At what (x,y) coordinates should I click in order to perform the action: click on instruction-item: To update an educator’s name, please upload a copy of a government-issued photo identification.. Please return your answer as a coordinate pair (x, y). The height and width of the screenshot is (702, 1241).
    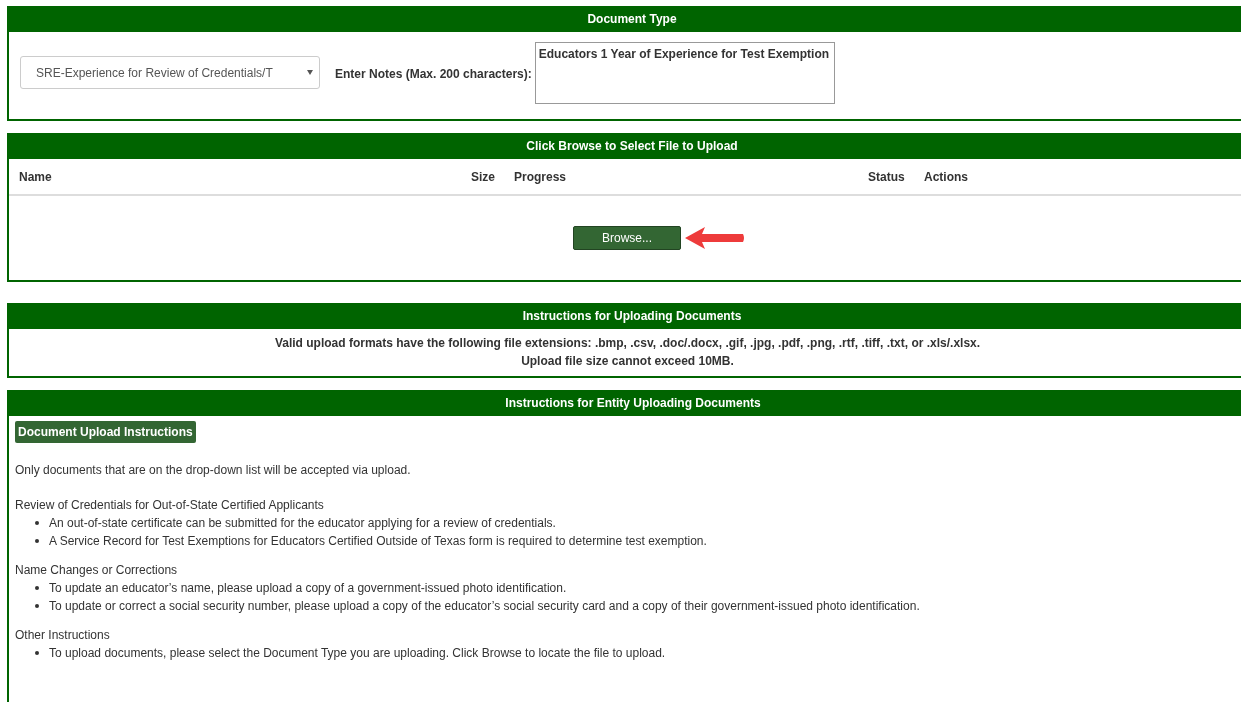
    Looking at the image, I should click on (308, 588).